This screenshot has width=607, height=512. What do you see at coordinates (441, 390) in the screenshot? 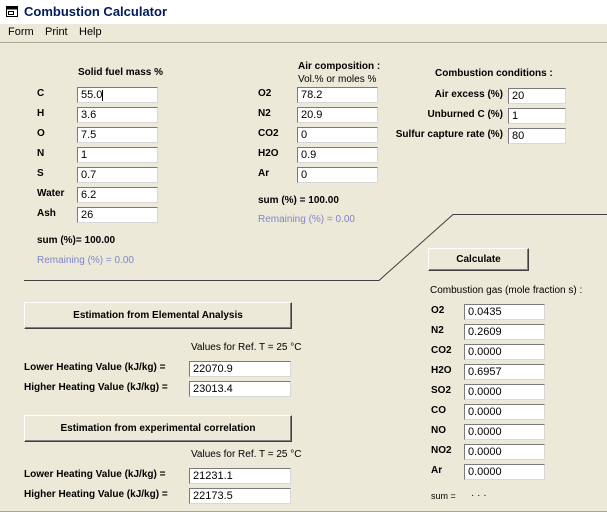
I see `gas-label-so2: SO2` at bounding box center [441, 390].